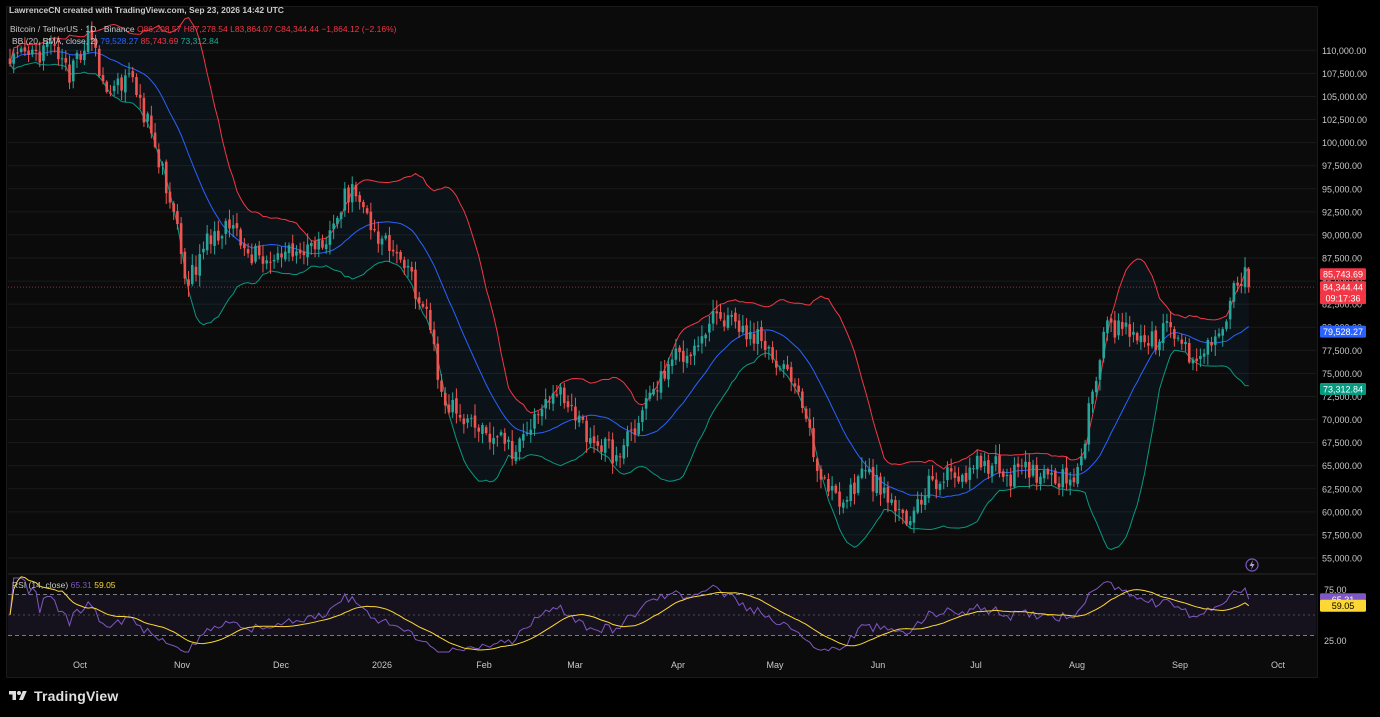  I want to click on tradingview-branding: TradingView, so click(63, 696).